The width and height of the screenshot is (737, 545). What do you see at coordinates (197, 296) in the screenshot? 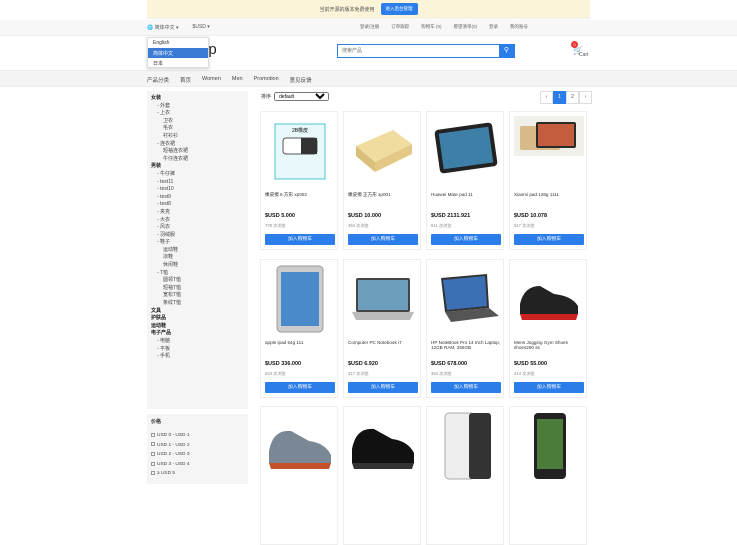
I see `category-item: 宽松T恤` at bounding box center [197, 296].